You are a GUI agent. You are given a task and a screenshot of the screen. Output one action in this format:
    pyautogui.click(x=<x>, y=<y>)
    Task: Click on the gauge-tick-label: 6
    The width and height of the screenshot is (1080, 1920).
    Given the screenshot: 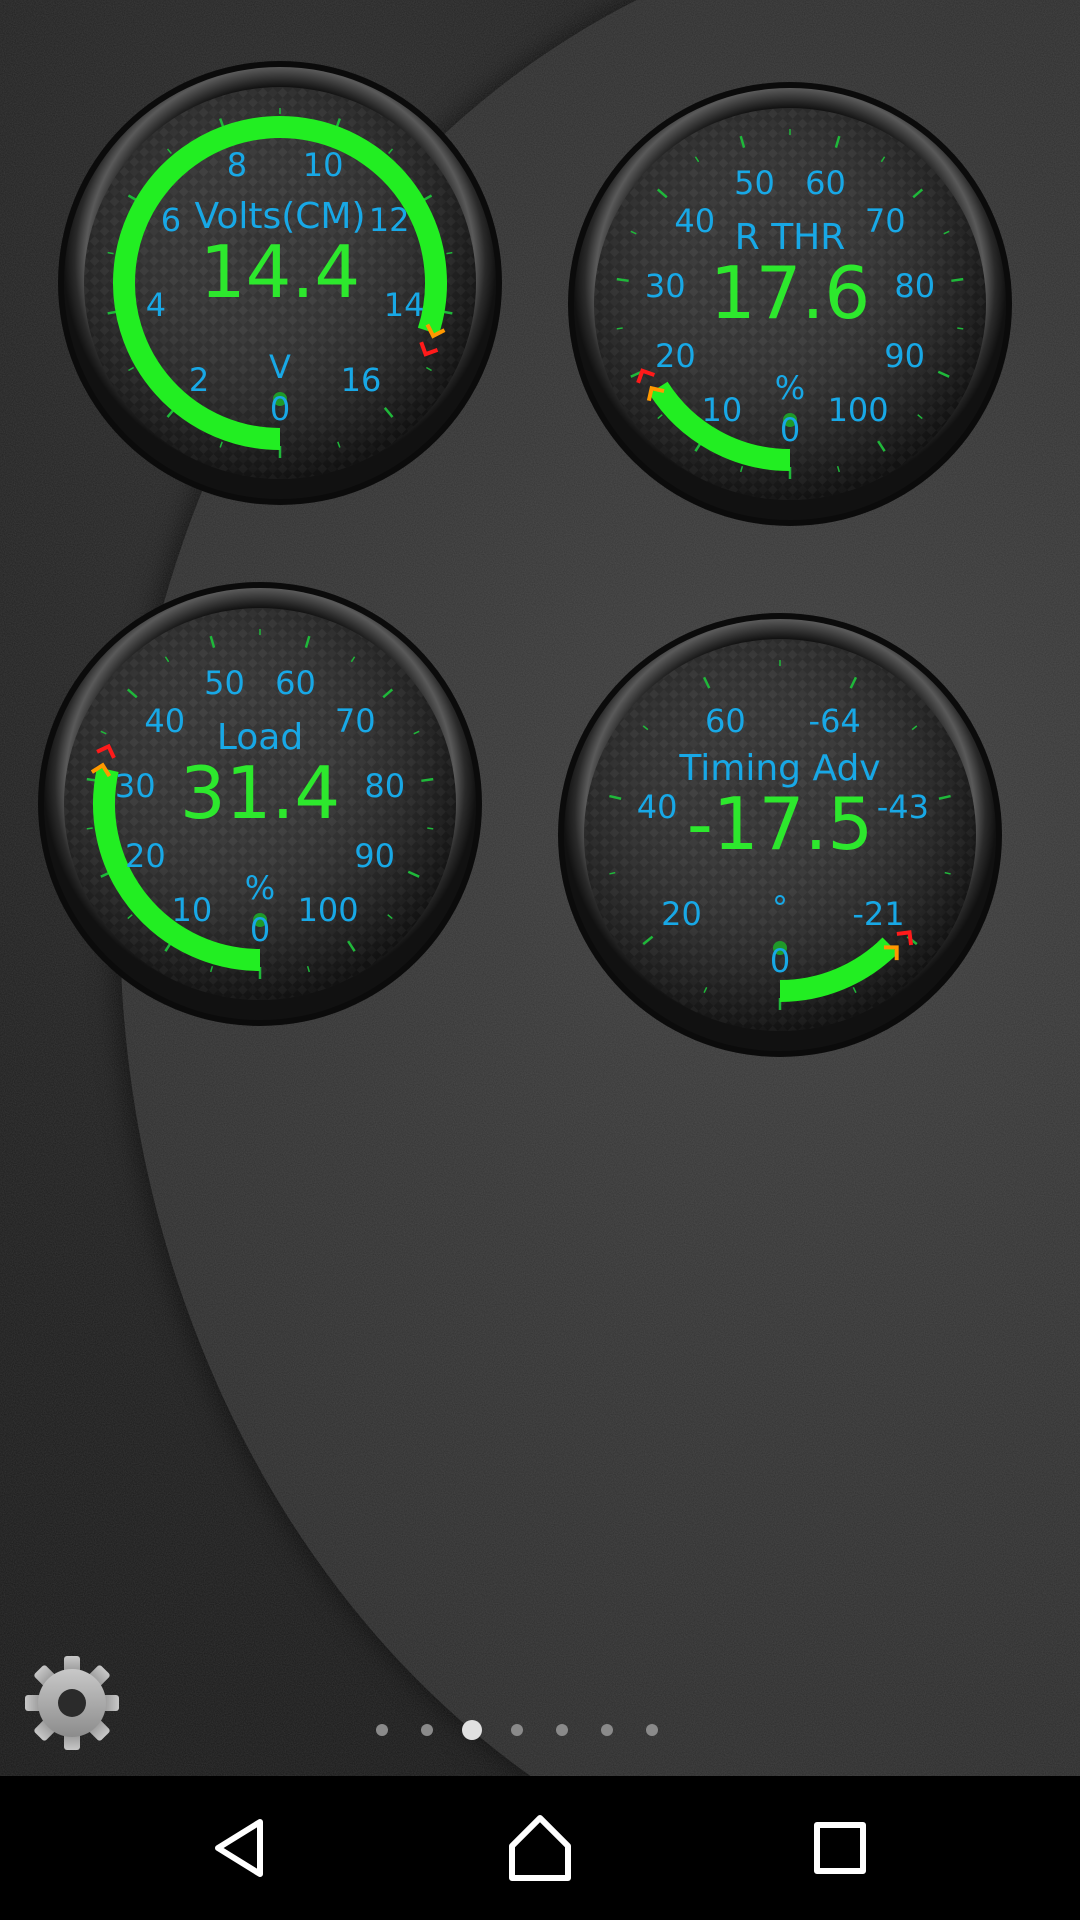 What is the action you would take?
    pyautogui.click(x=171, y=220)
    